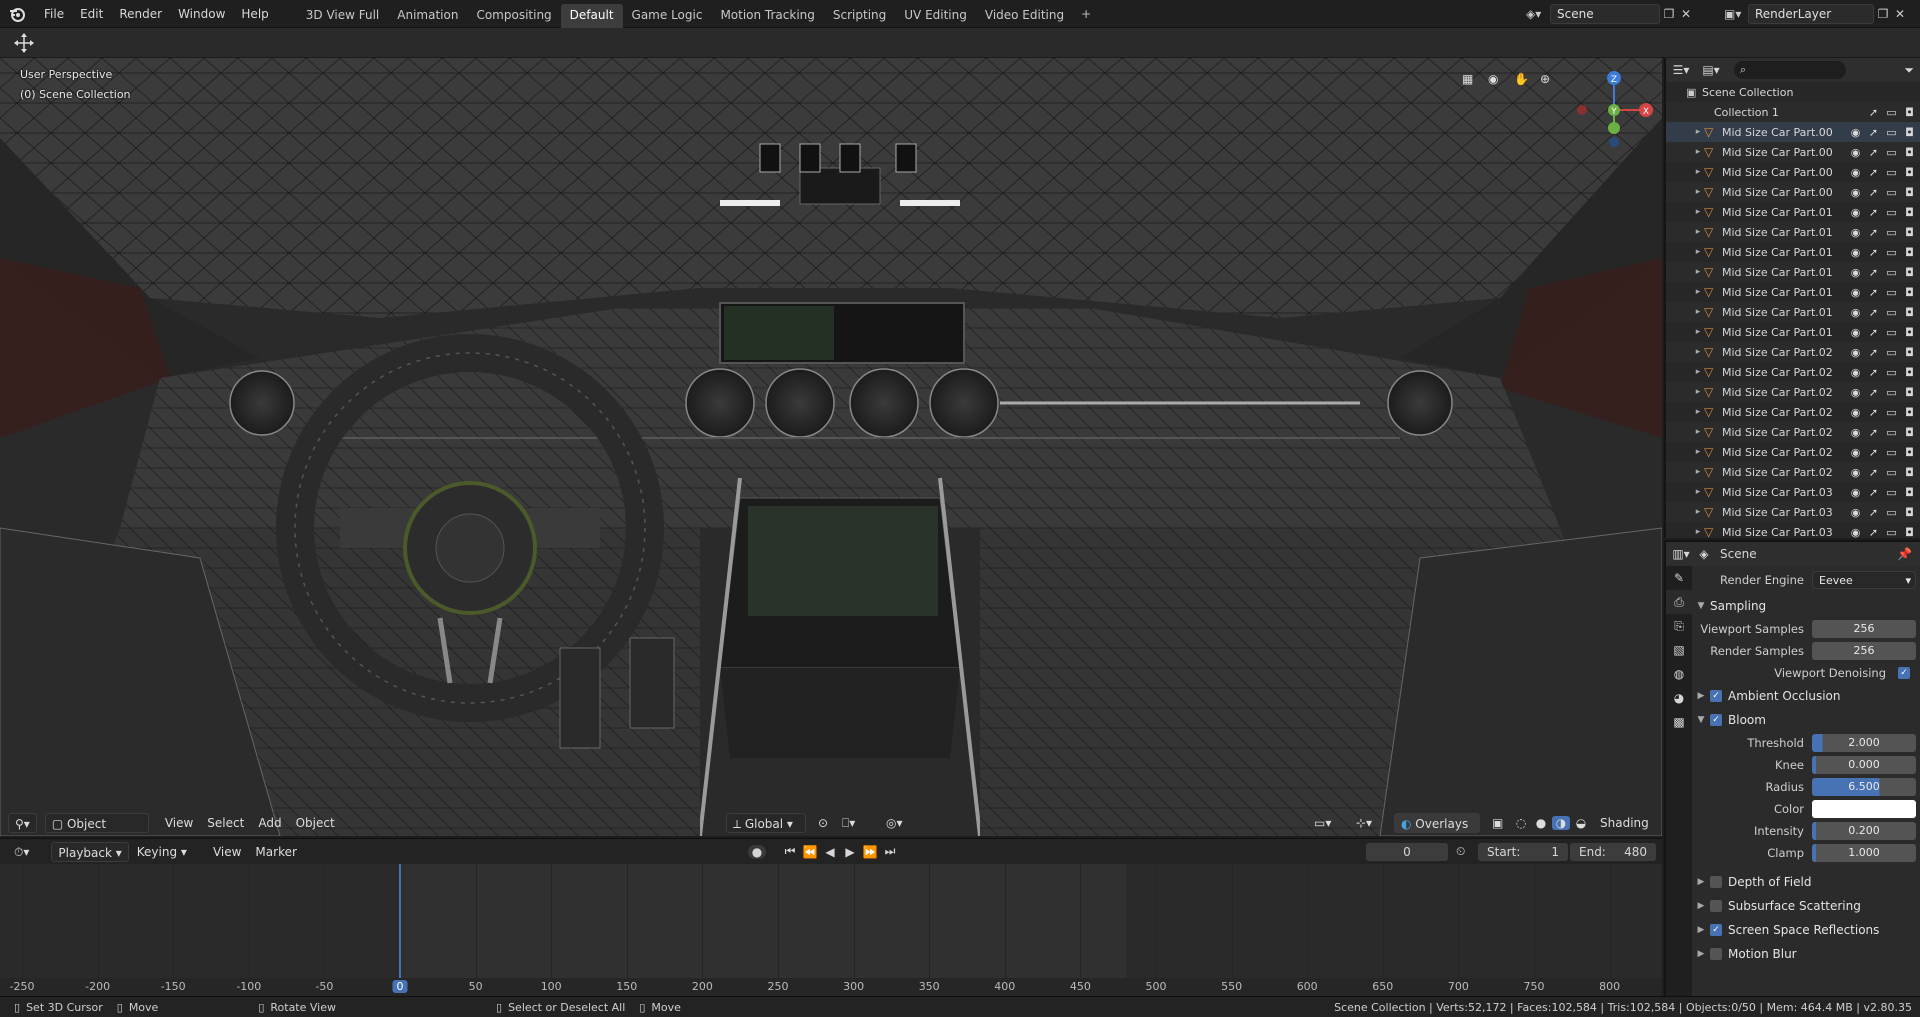  I want to click on collapsed-panel-header: ▶ Motion Blur, so click(1806, 954).